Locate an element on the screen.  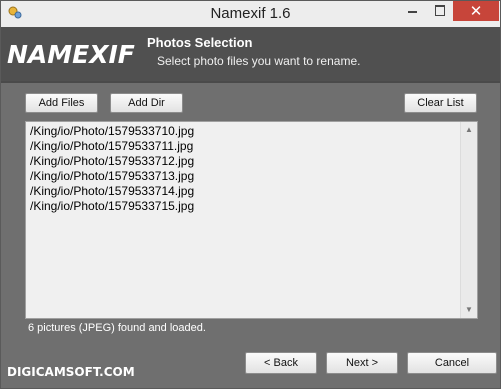
close-icon: ✕ is located at coordinates (476, 11).